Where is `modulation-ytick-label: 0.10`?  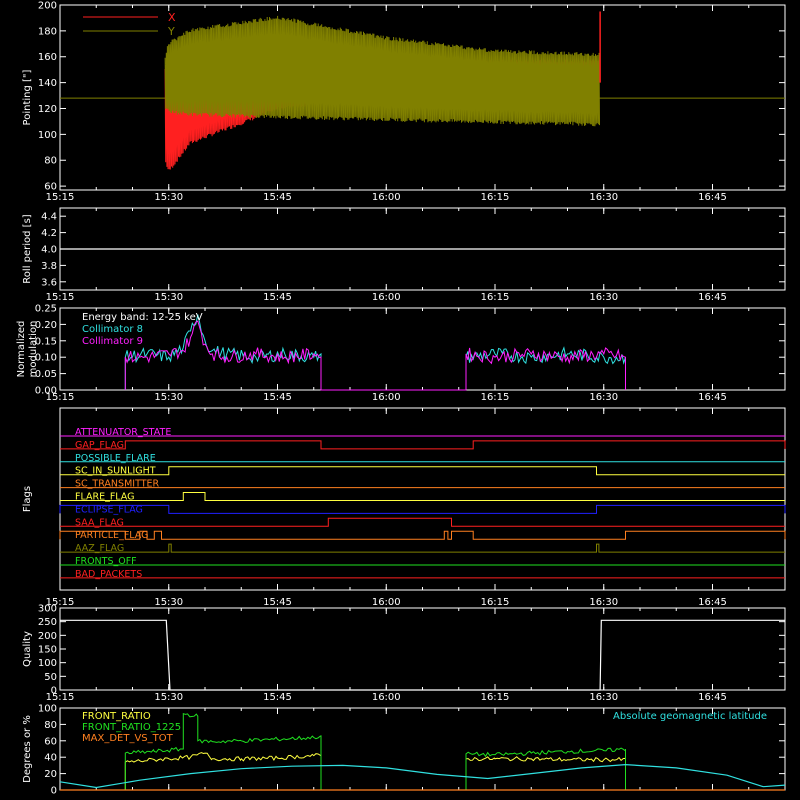
modulation-ytick-label: 0.10 is located at coordinates (46, 358).